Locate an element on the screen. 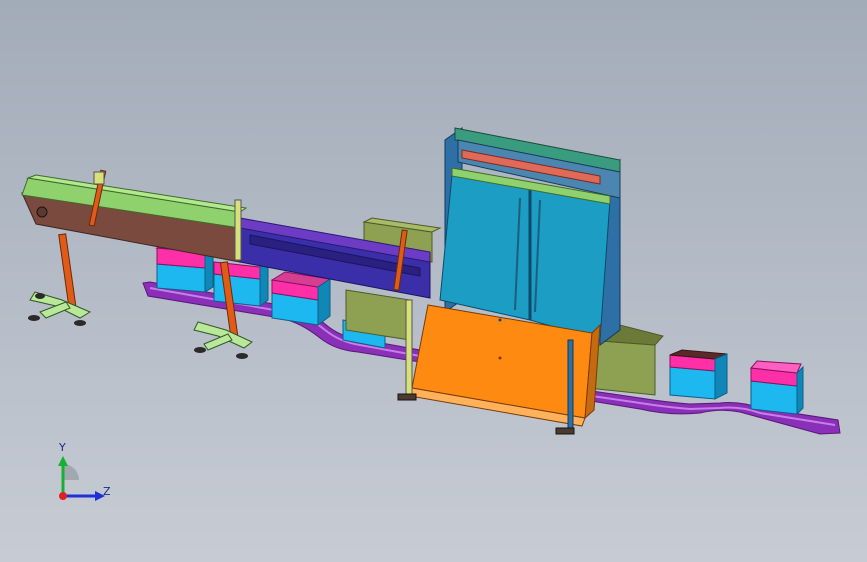  axis-triad: Y Z is located at coordinates (85, 475).